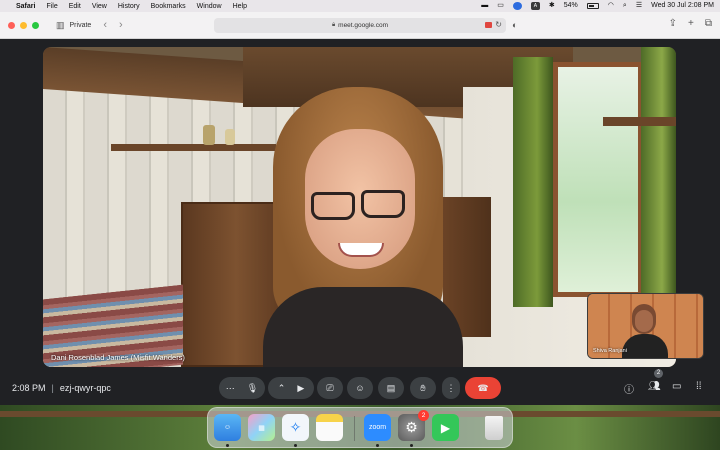 This screenshot has height=450, width=720. Describe the element at coordinates (498, 24) in the screenshot. I see `reload-icon: ↻` at that location.